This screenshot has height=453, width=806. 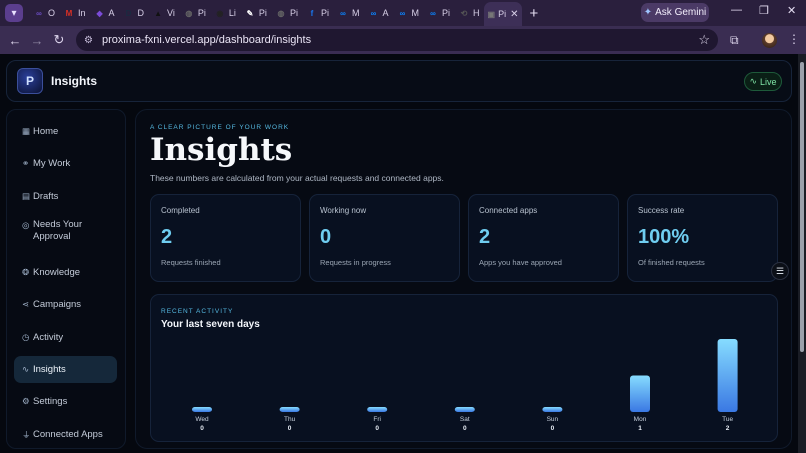 What do you see at coordinates (191, 262) in the screenshot?
I see `stat-description: Requests finished` at bounding box center [191, 262].